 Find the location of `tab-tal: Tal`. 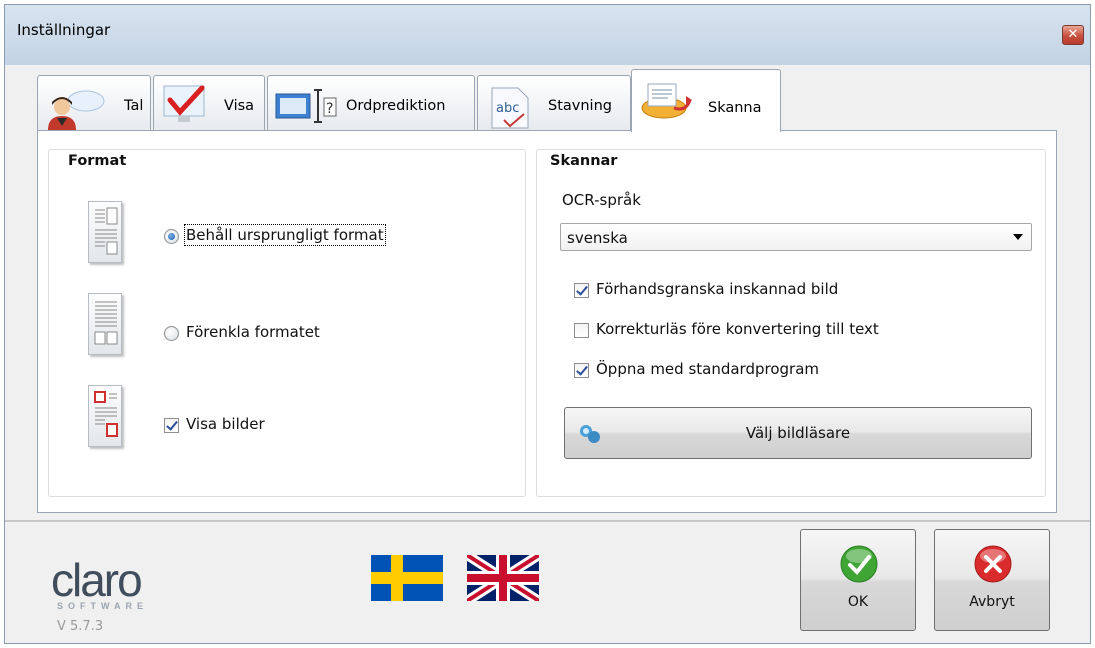

tab-tal: Tal is located at coordinates (94, 103).